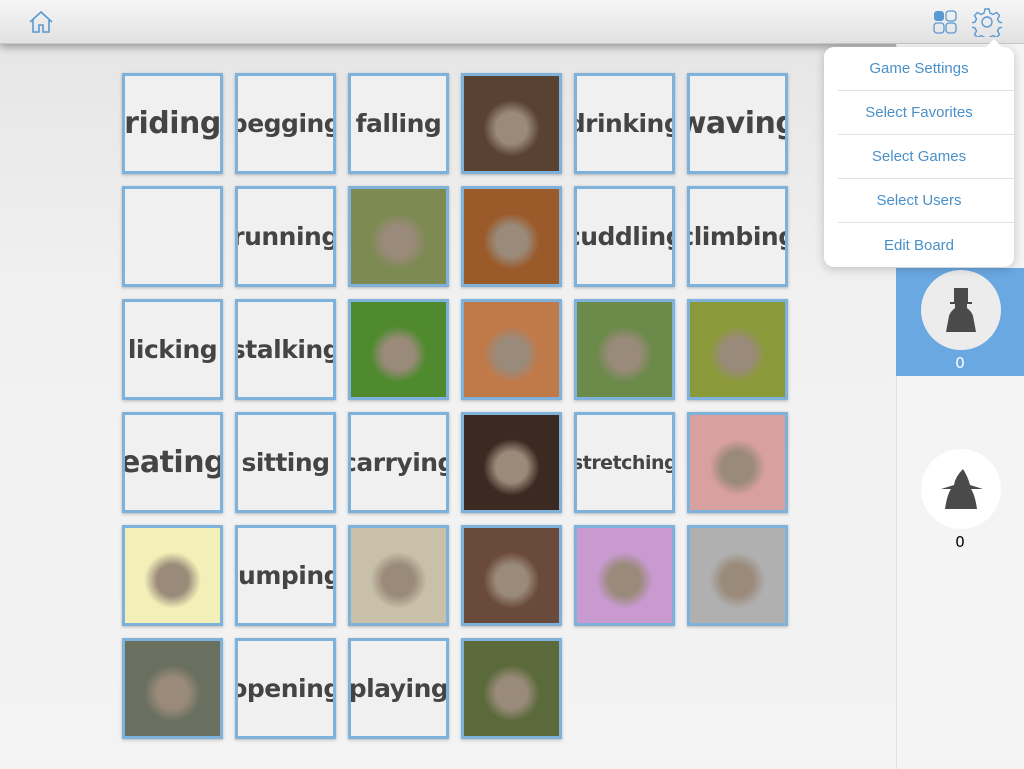 This screenshot has width=1024, height=769. Describe the element at coordinates (172, 462) in the screenshot. I see `word-card: eating` at that location.